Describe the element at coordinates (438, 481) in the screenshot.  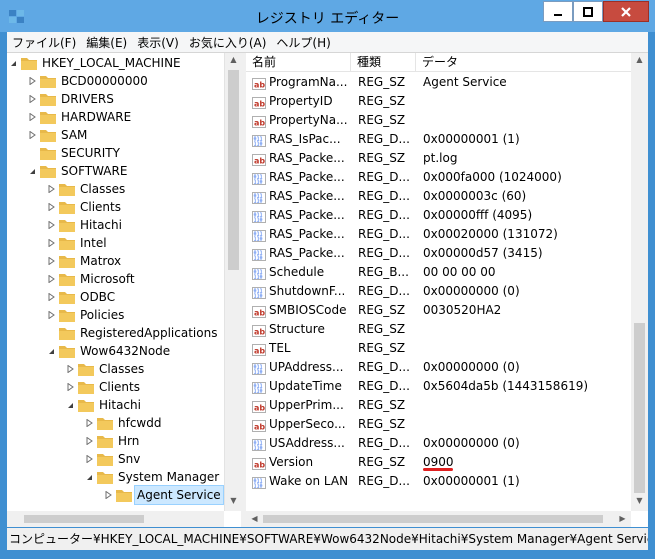
I see `value-row: 011 110 Wake on LAN REG_D... 0x00000001 (1)` at that location.